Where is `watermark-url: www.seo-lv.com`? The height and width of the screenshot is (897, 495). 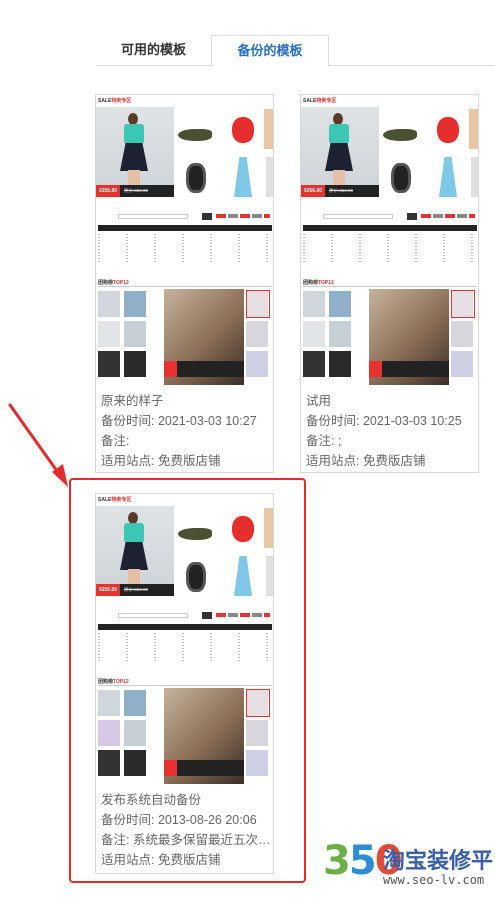
watermark-url: www.seo-lv.com is located at coordinates (434, 880).